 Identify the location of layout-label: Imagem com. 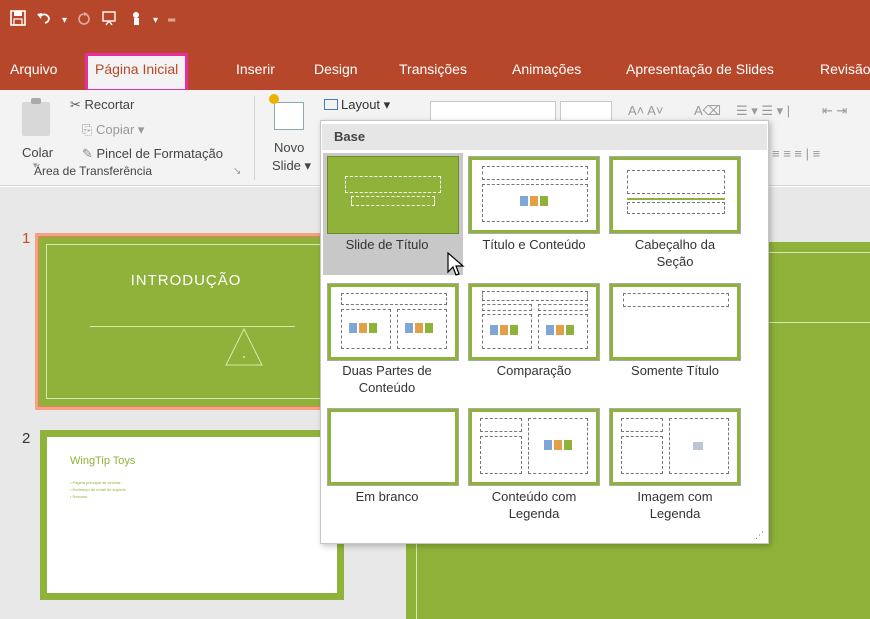
(675, 496).